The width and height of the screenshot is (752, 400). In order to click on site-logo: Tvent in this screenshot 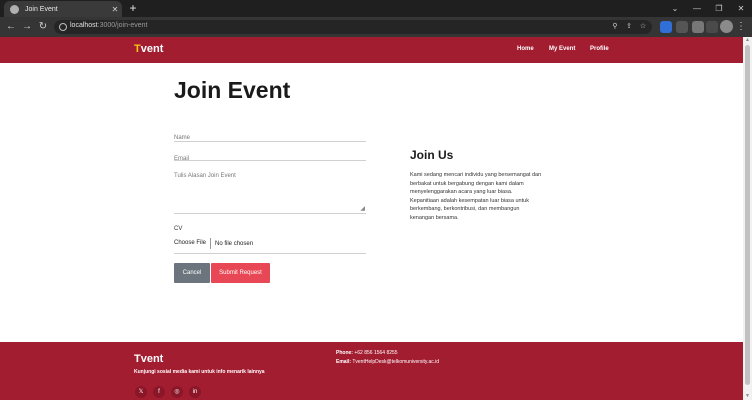, I will do `click(148, 49)`.